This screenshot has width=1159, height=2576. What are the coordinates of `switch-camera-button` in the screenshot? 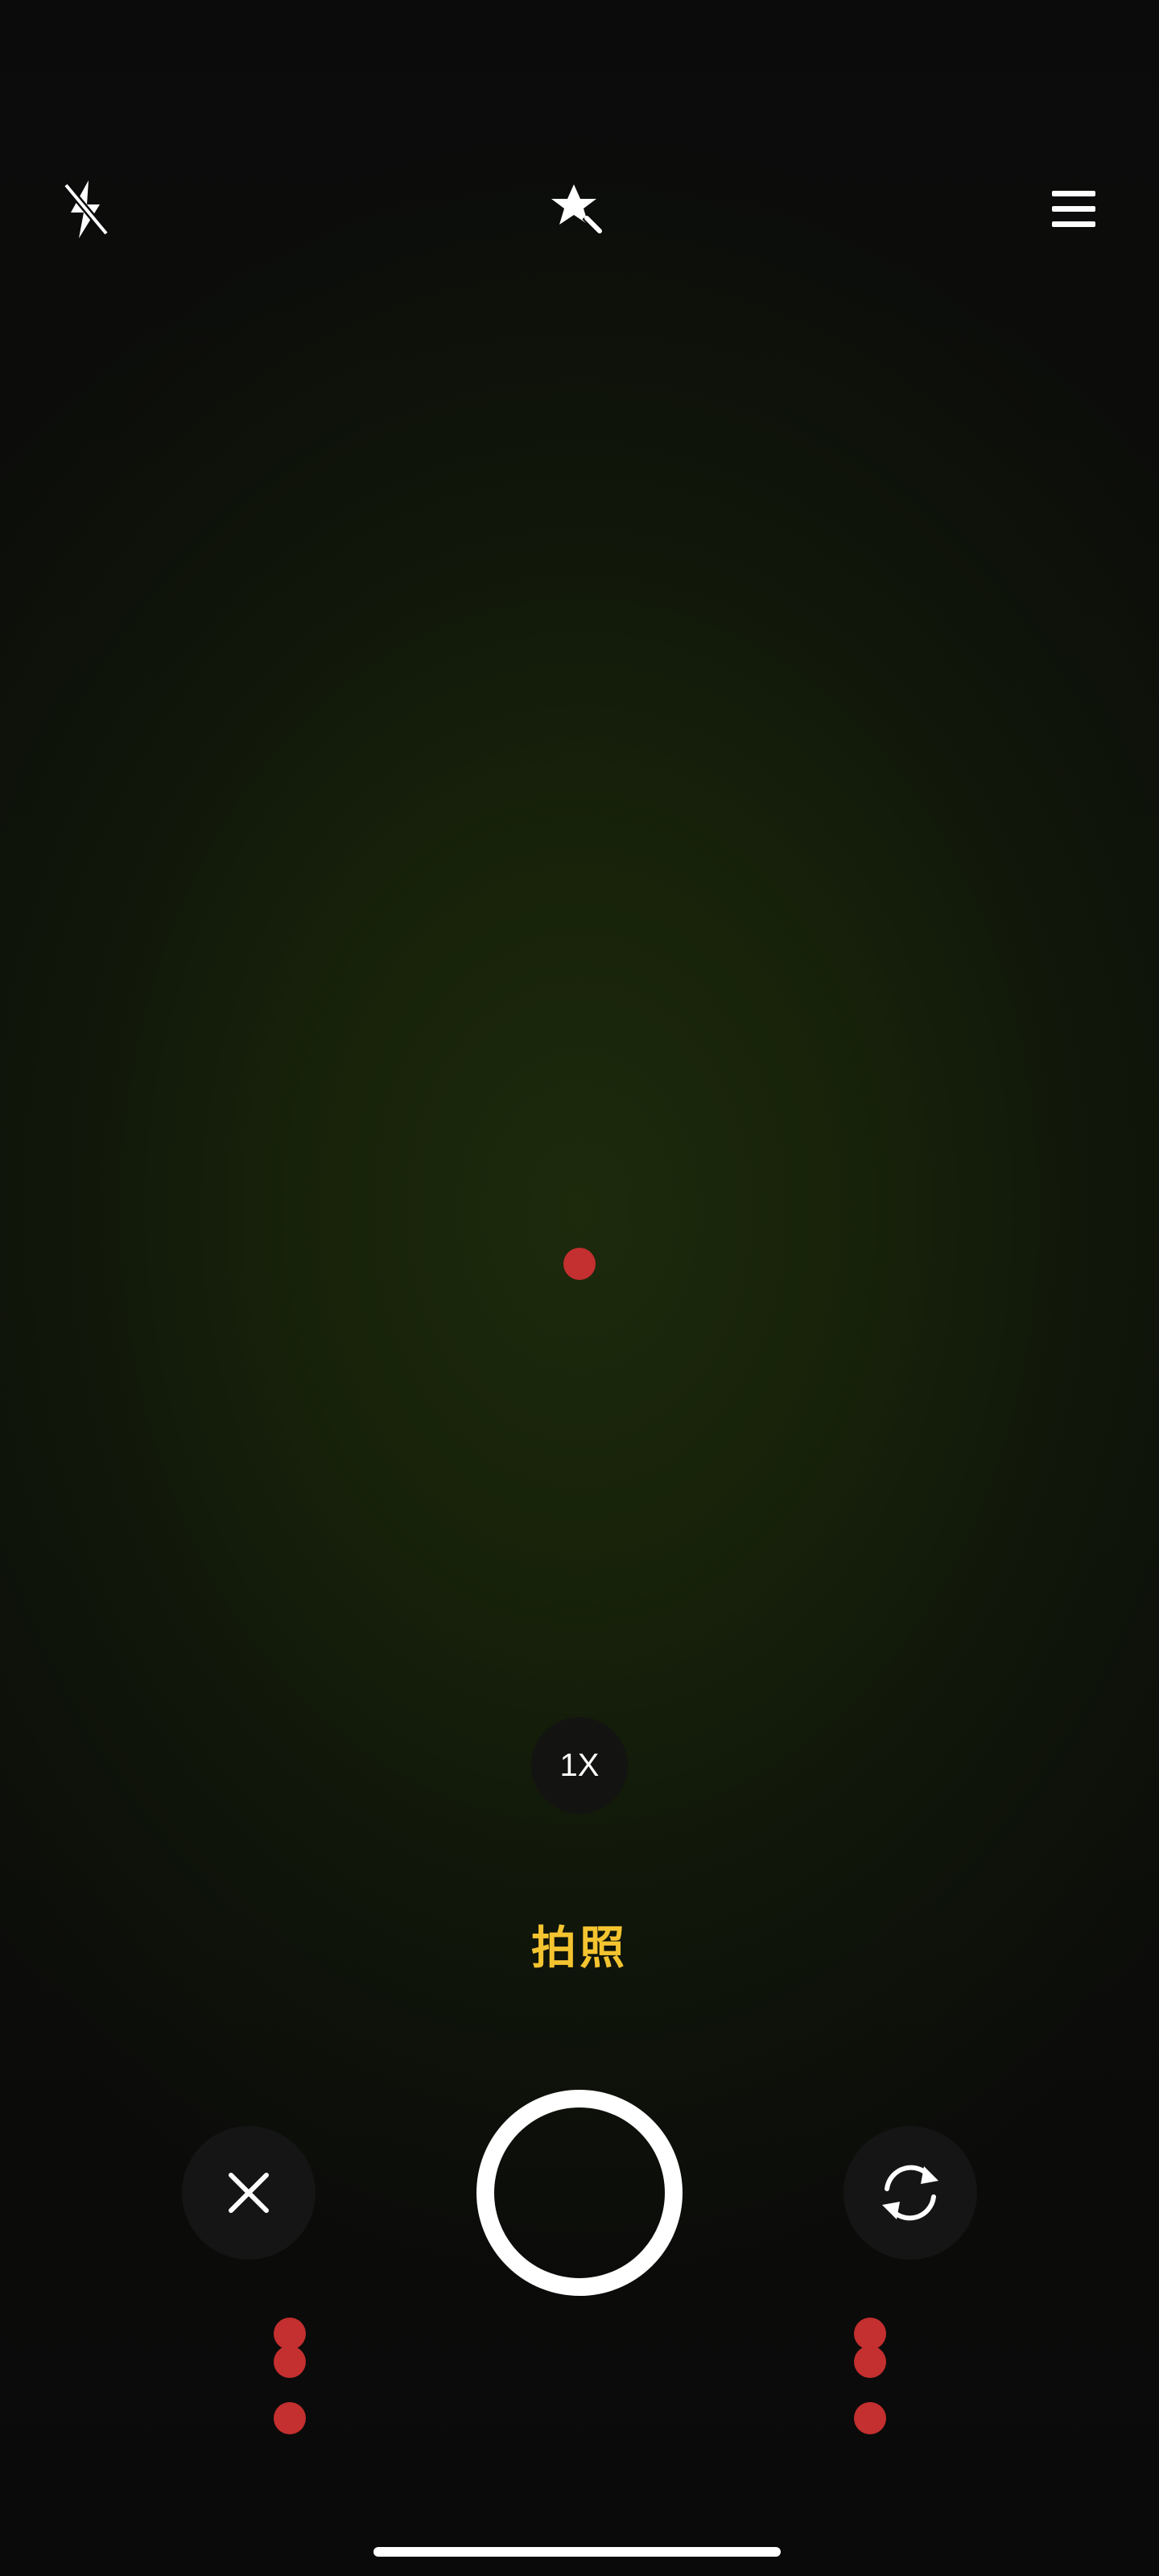 It's located at (910, 2193).